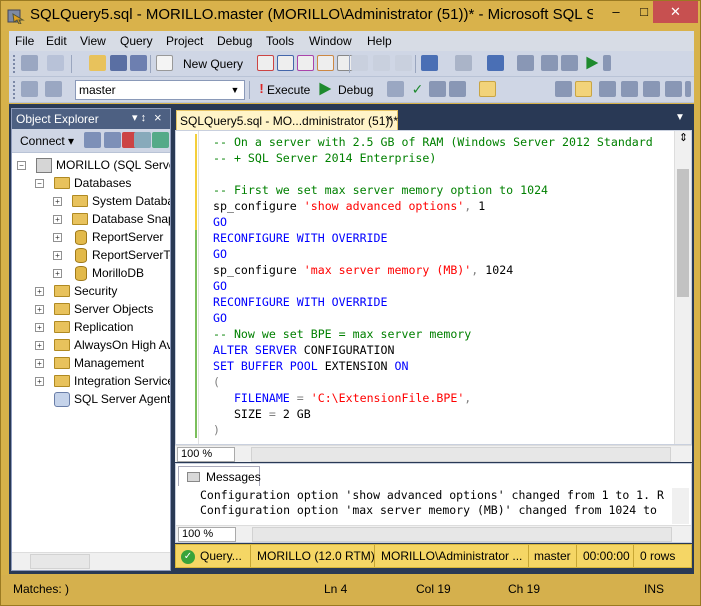 This screenshot has height=606, width=701. Describe the element at coordinates (495, 63) in the screenshot. I see `navigate-backward-icon` at that location.